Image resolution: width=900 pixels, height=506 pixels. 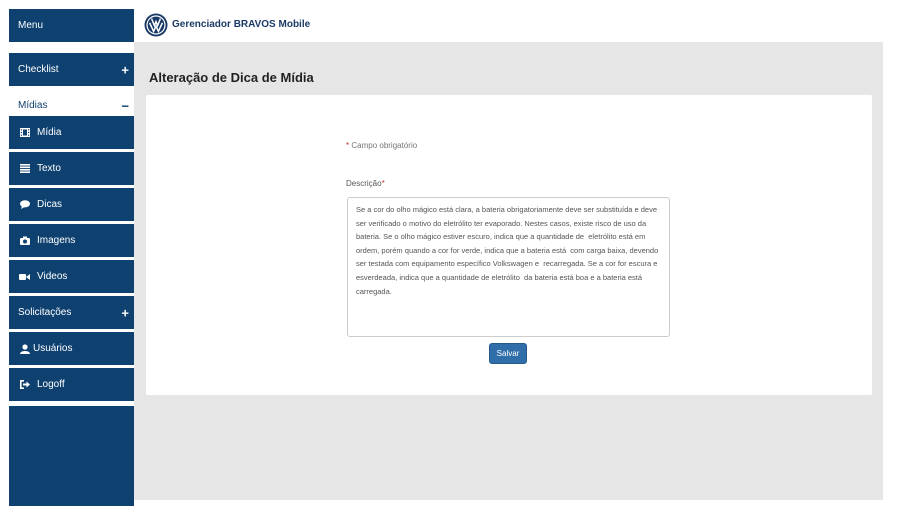 I want to click on required-field-note: * Campo obrigatório, so click(x=381, y=145).